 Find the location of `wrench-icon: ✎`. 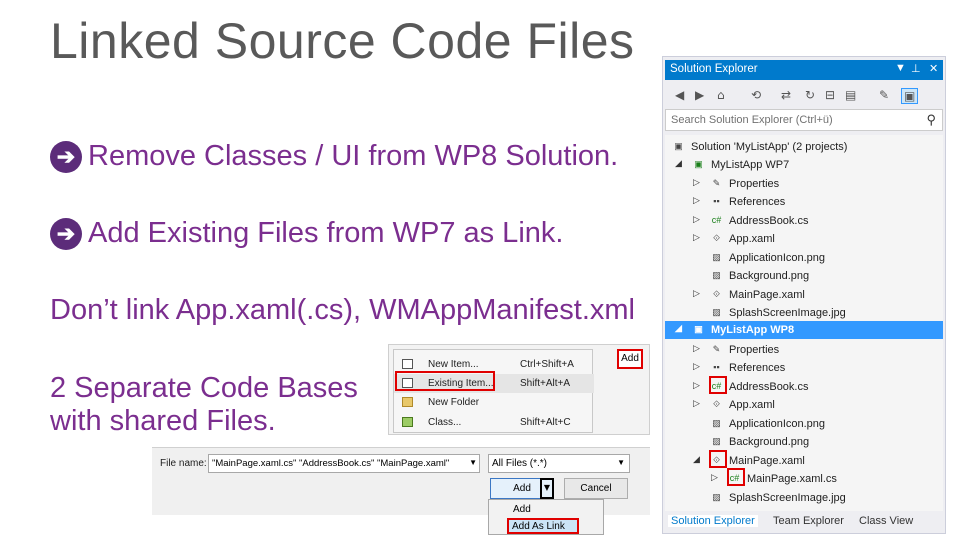

wrench-icon: ✎ is located at coordinates (716, 349).